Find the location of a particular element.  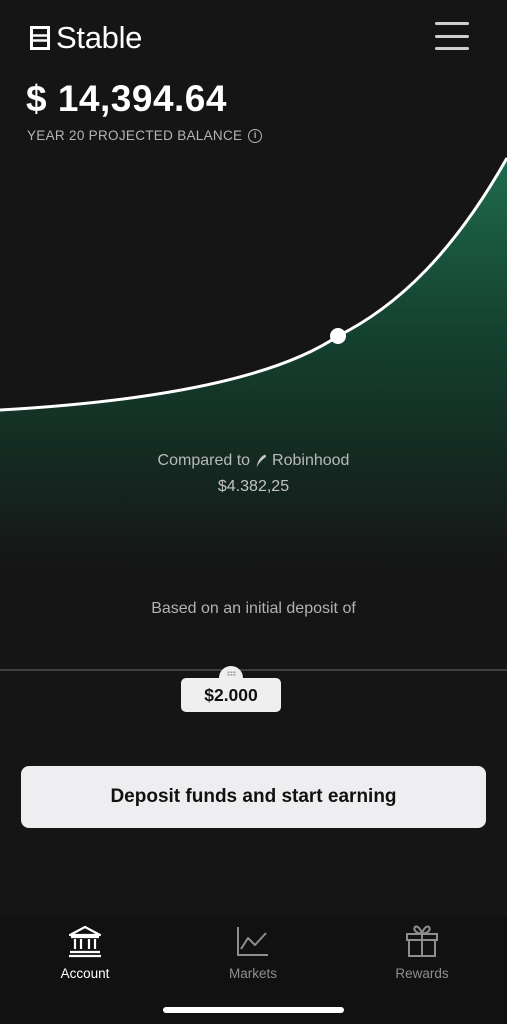

tab-markets-label: Markets is located at coordinates (252, 973).